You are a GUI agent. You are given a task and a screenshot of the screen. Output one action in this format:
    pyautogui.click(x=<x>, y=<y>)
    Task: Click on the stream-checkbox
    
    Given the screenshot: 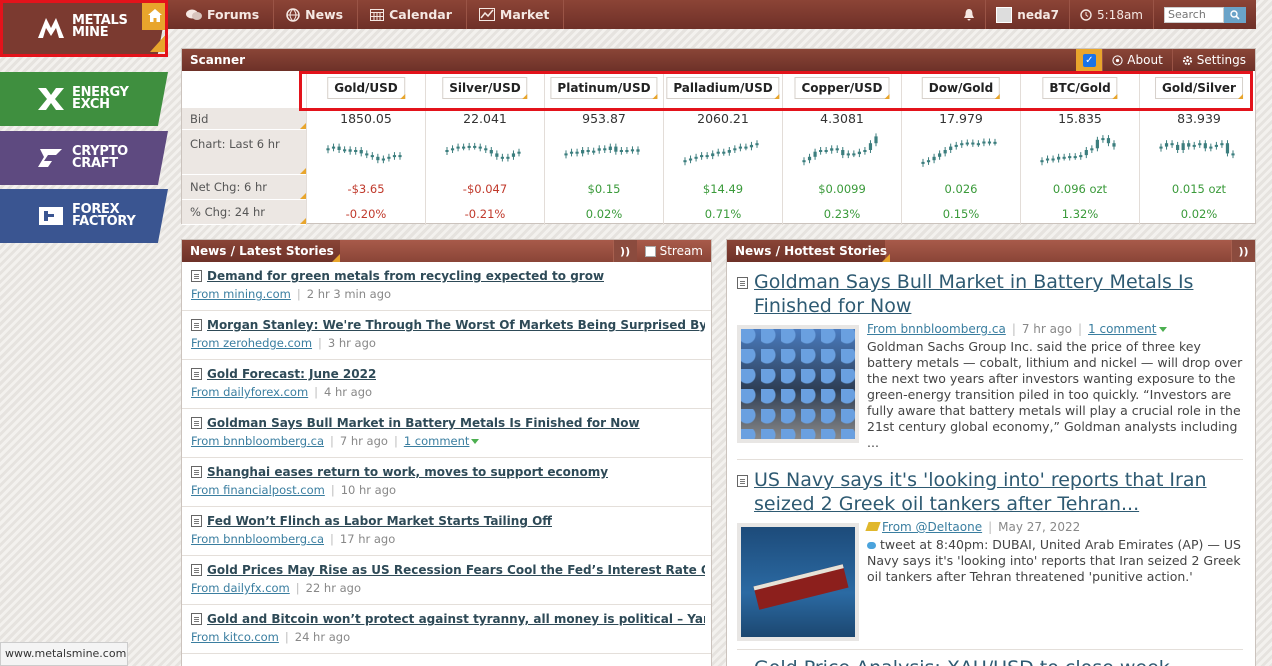 What is the action you would take?
    pyautogui.click(x=650, y=251)
    